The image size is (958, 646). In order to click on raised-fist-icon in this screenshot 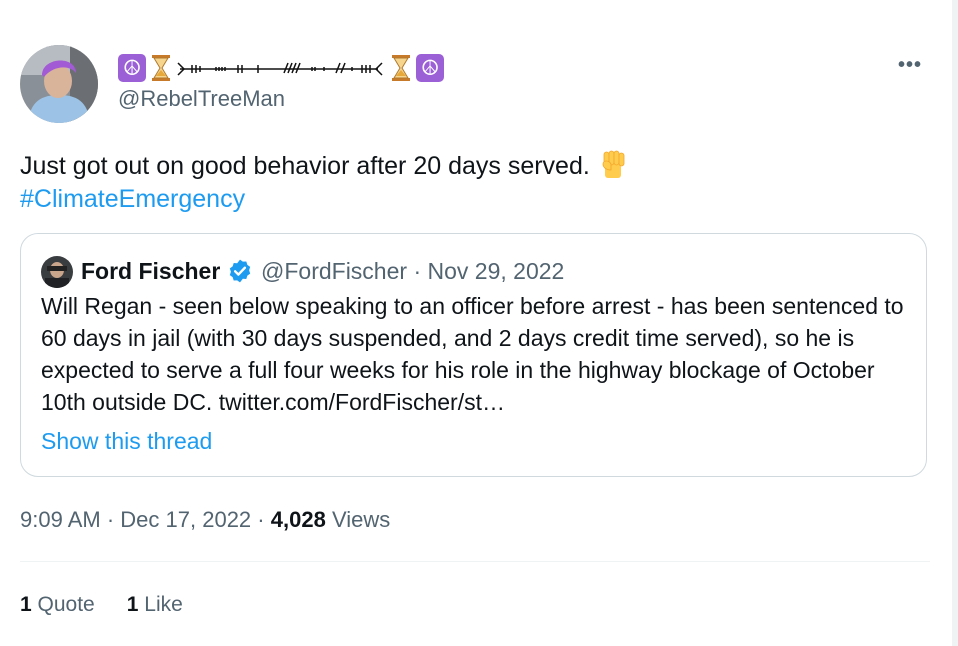, I will do `click(613, 164)`.